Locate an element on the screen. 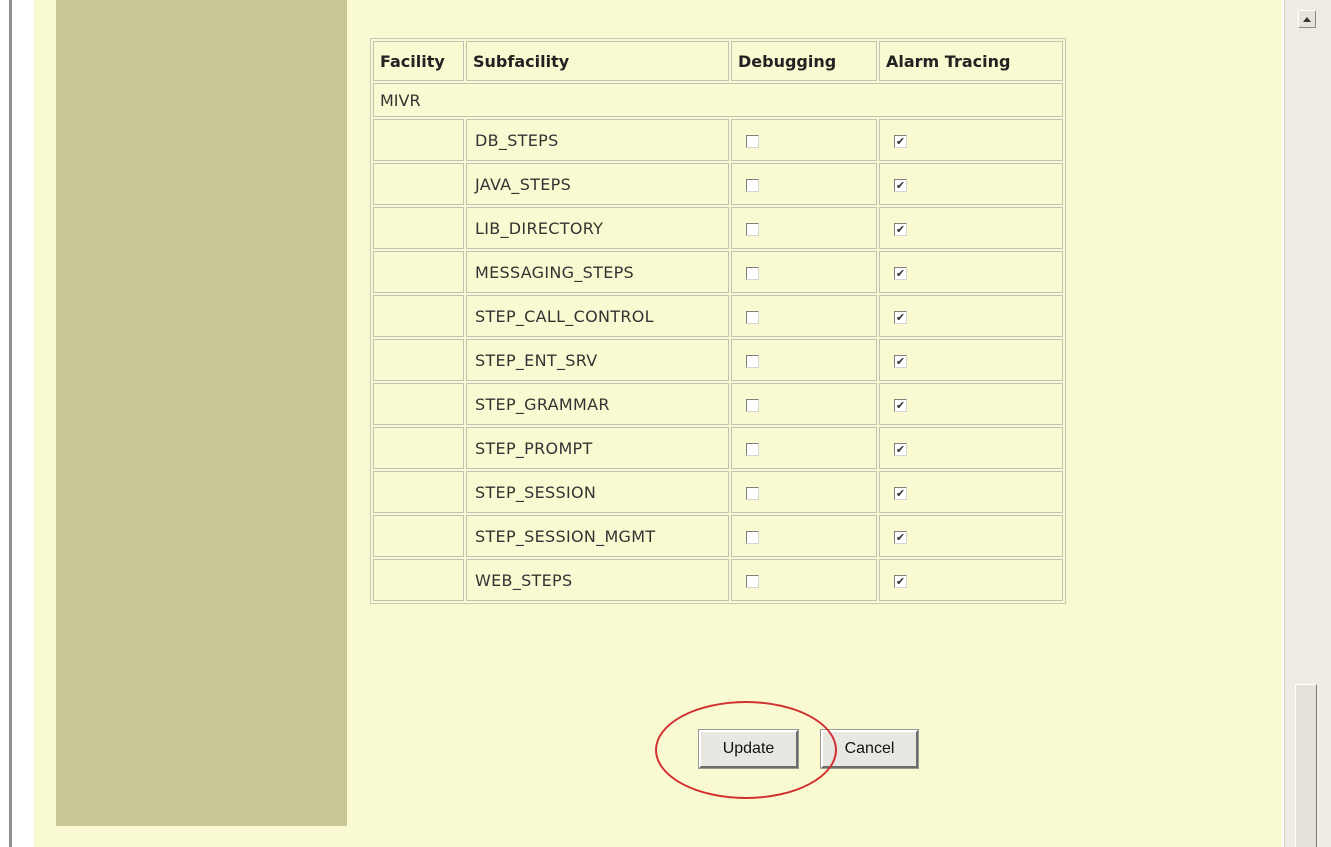 This screenshot has height=847, width=1331. facility-name: MIVR is located at coordinates (718, 100).